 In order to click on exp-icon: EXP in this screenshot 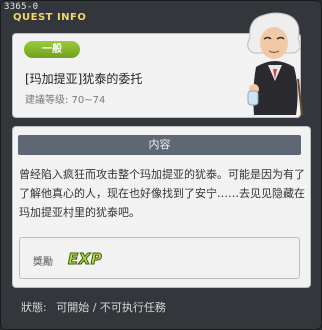, I will do `click(85, 259)`.